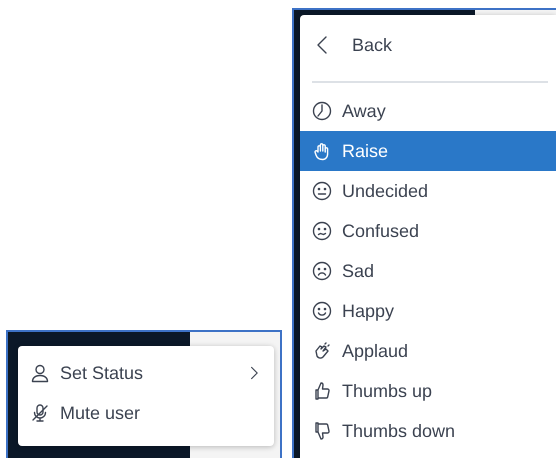 The image size is (556, 458). What do you see at coordinates (428, 311) in the screenshot?
I see `status-option: Happy` at bounding box center [428, 311].